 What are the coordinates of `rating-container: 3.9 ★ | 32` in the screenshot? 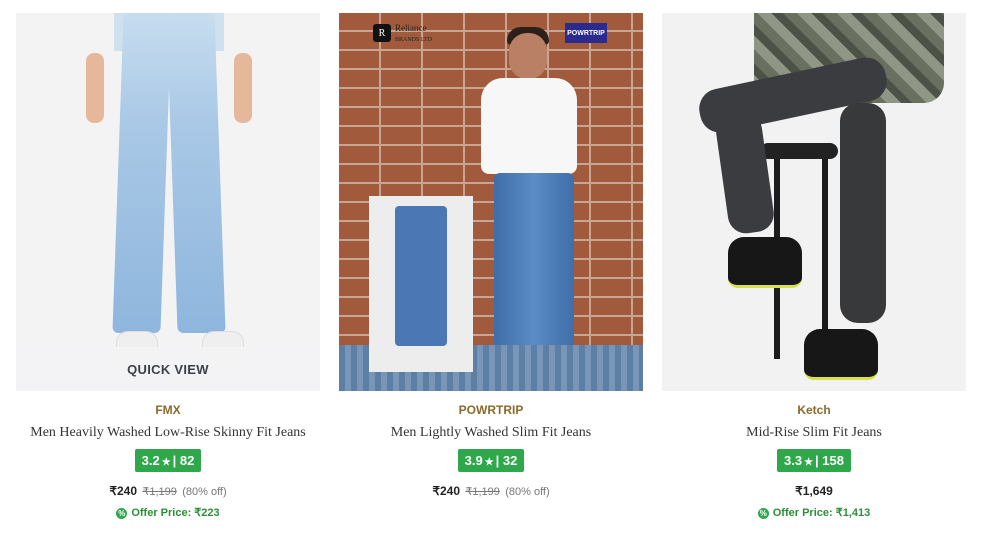 It's located at (491, 460).